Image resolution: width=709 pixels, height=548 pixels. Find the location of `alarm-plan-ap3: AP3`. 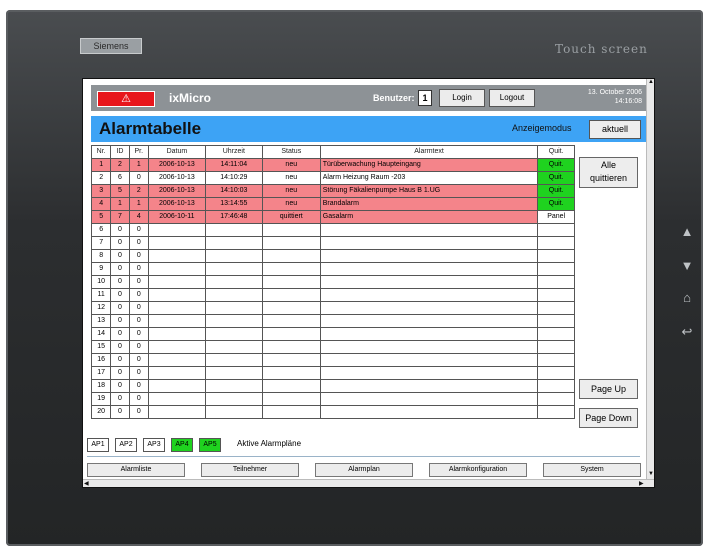

alarm-plan-ap3: AP3 is located at coordinates (154, 445).